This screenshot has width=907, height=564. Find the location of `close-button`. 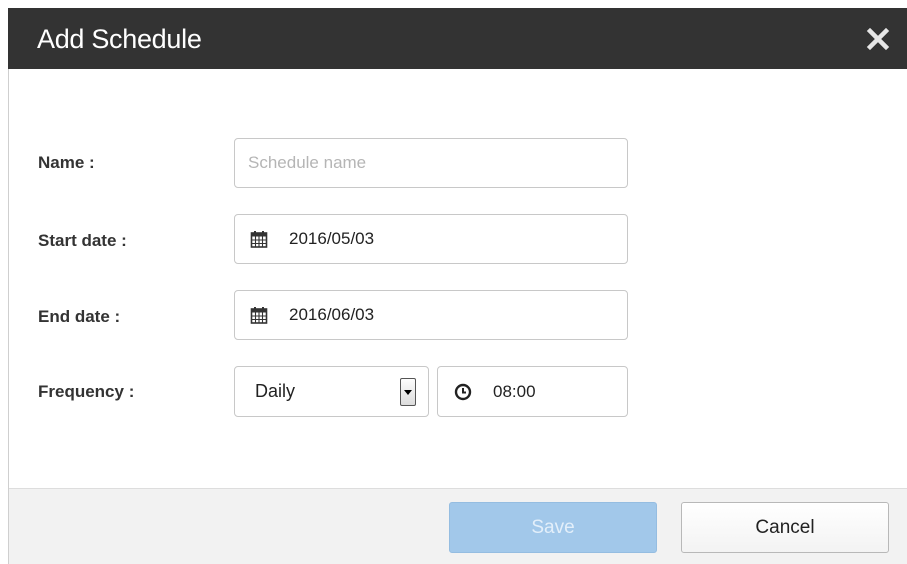

close-button is located at coordinates (878, 39).